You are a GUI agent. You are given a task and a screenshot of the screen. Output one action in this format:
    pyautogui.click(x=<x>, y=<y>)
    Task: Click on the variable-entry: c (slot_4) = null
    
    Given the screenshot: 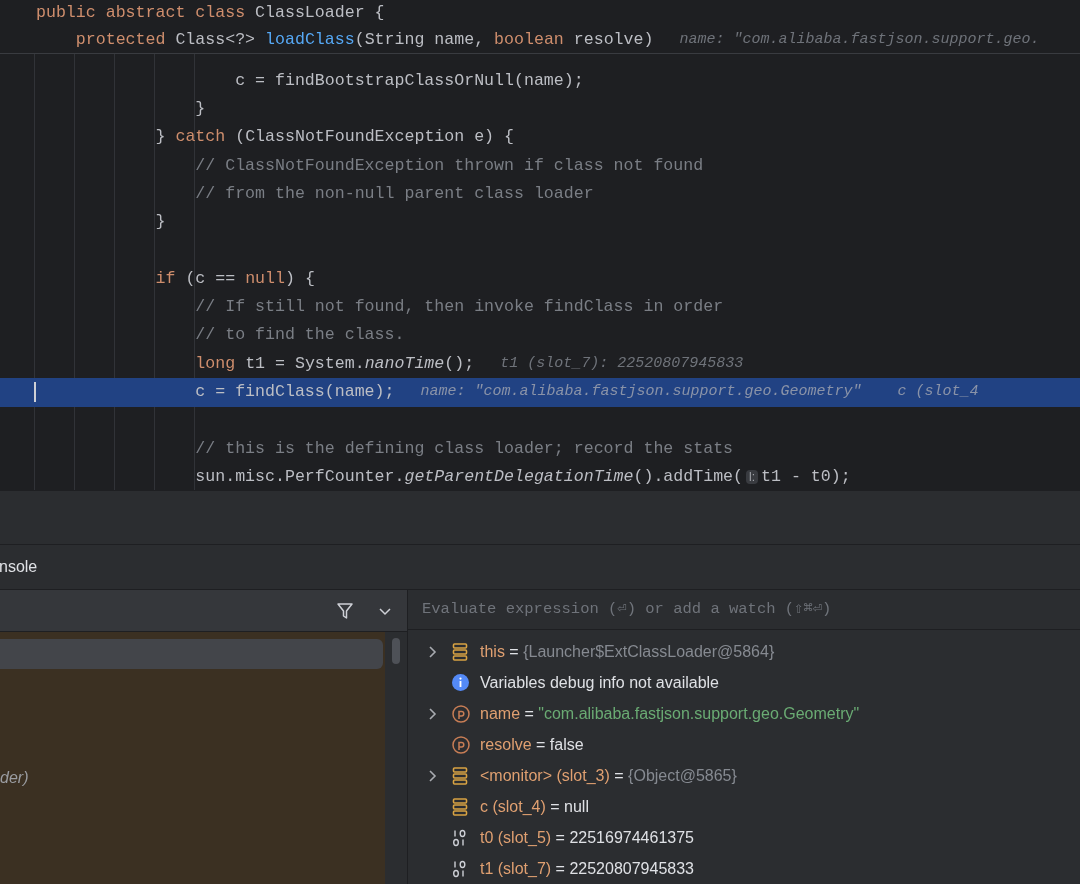 What is the action you would take?
    pyautogui.click(x=534, y=806)
    